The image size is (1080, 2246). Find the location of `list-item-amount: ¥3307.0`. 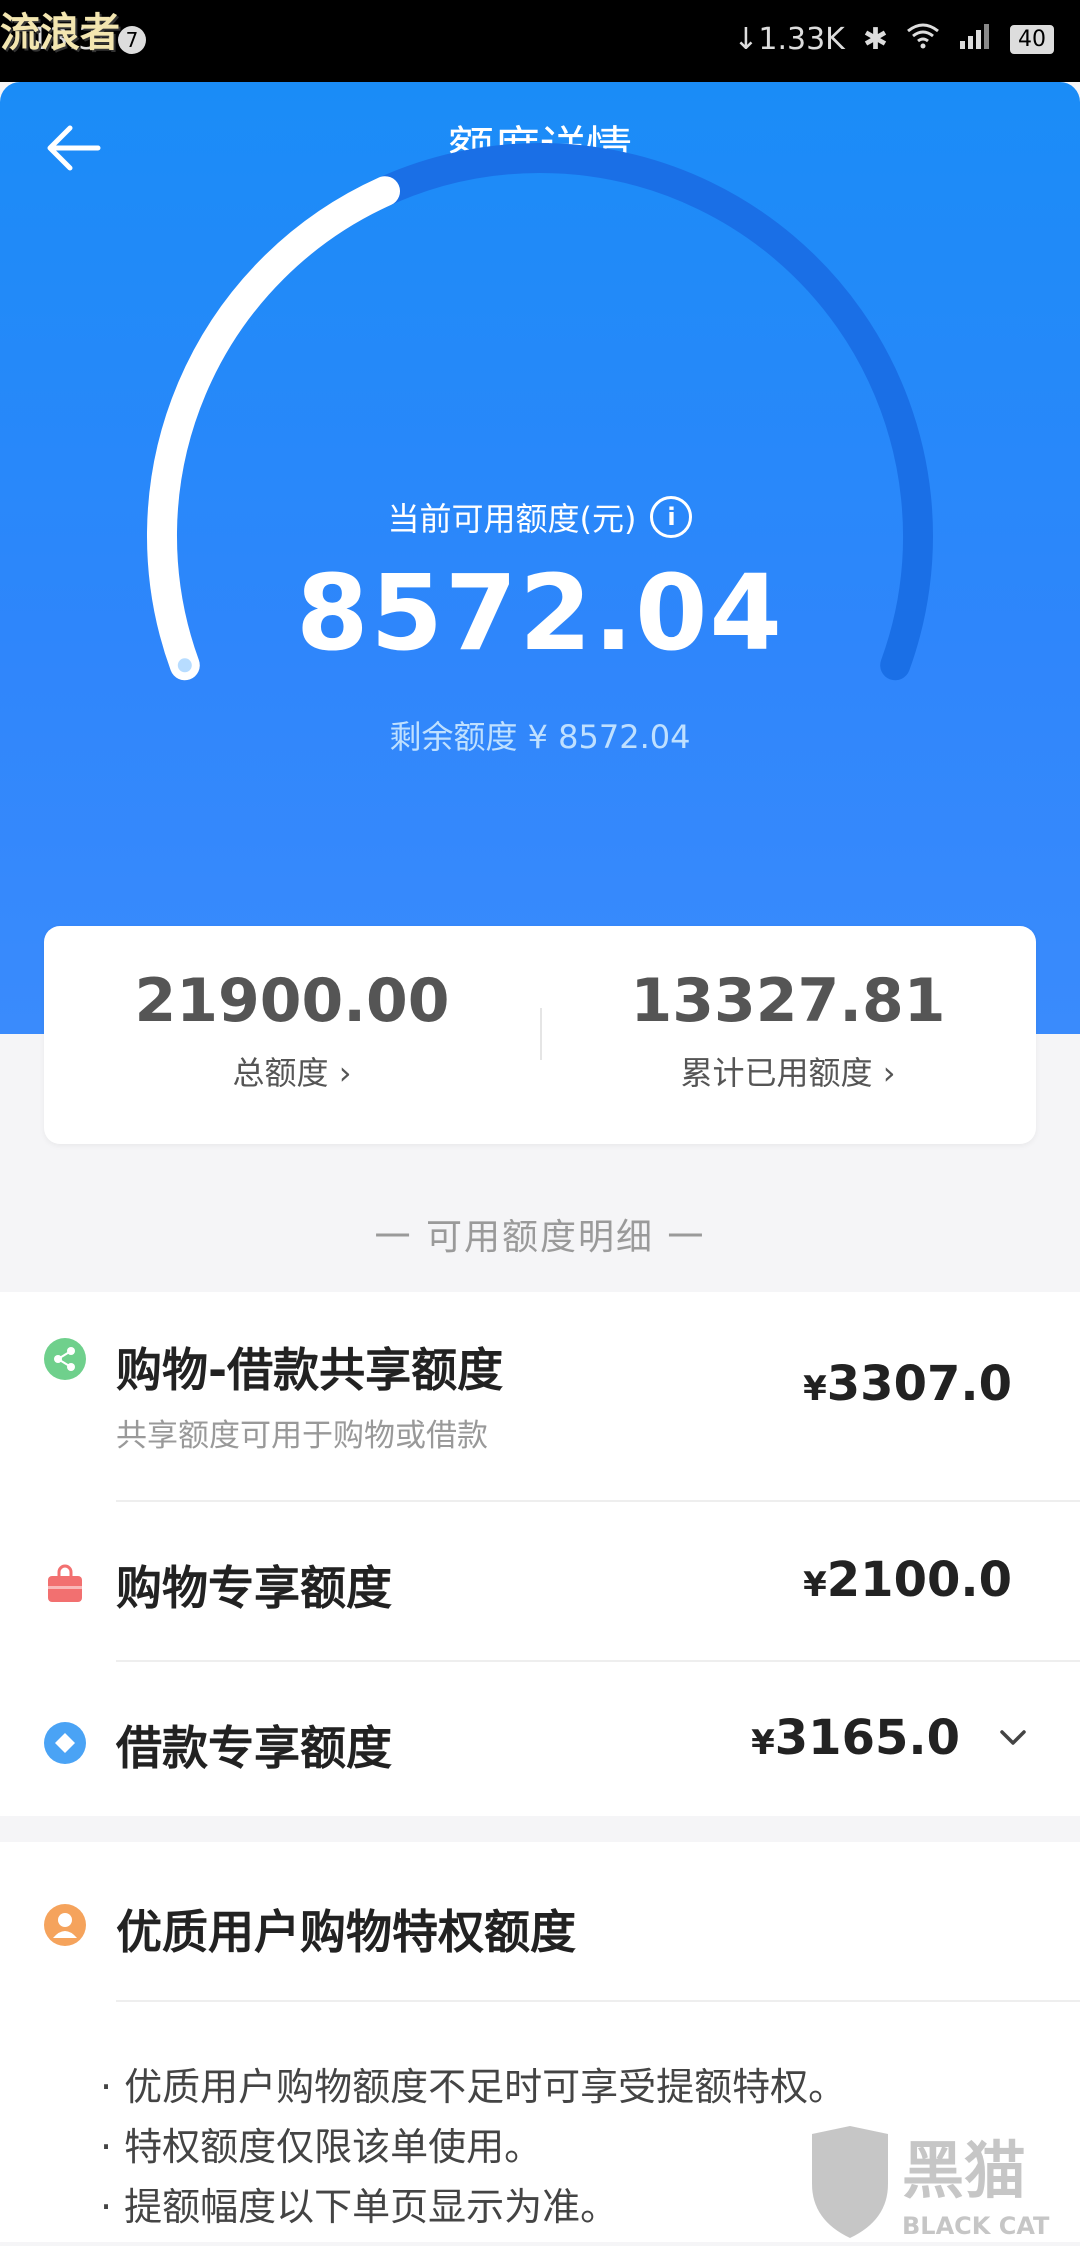

list-item-amount: ¥3307.0 is located at coordinates (907, 1384).